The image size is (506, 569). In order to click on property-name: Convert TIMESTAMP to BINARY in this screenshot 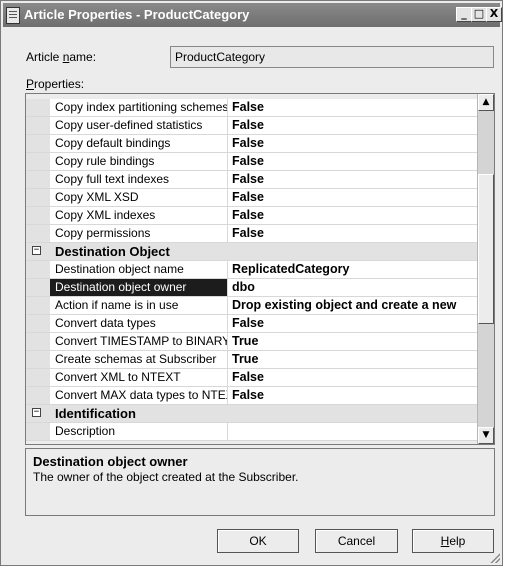, I will do `click(139, 341)`.